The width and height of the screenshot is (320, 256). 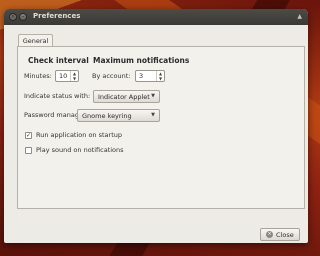 I want to click on max-notifications-heading: Maximum notifications, so click(x=141, y=60).